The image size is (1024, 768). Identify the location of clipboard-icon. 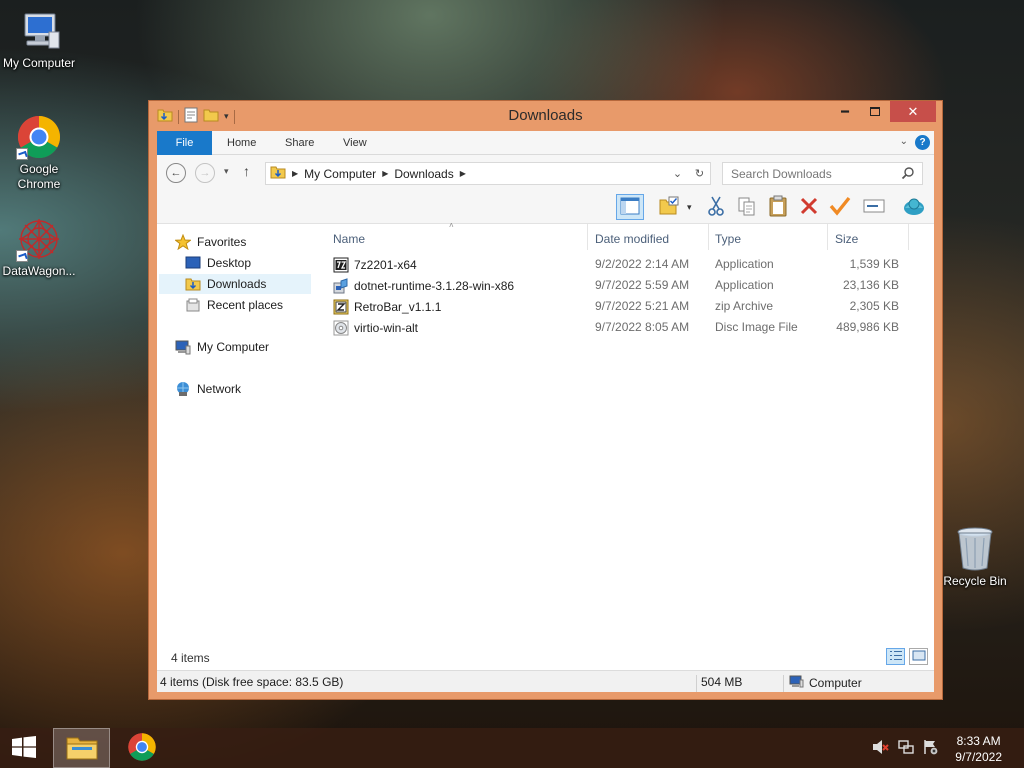
(778, 207).